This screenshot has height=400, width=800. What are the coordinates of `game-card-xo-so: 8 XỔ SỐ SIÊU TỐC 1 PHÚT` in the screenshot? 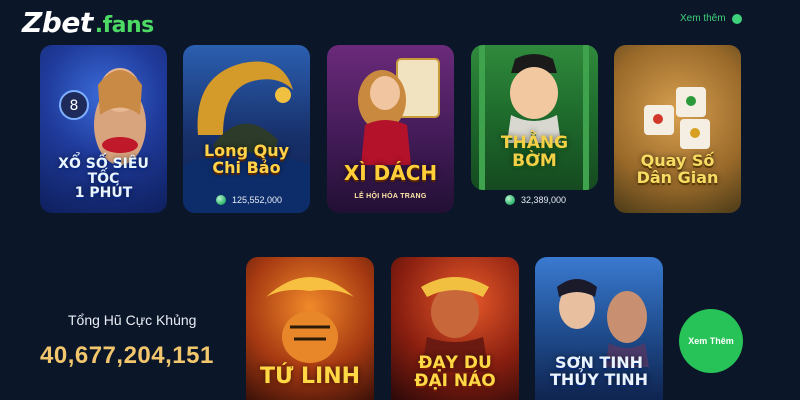 It's located at (103, 129).